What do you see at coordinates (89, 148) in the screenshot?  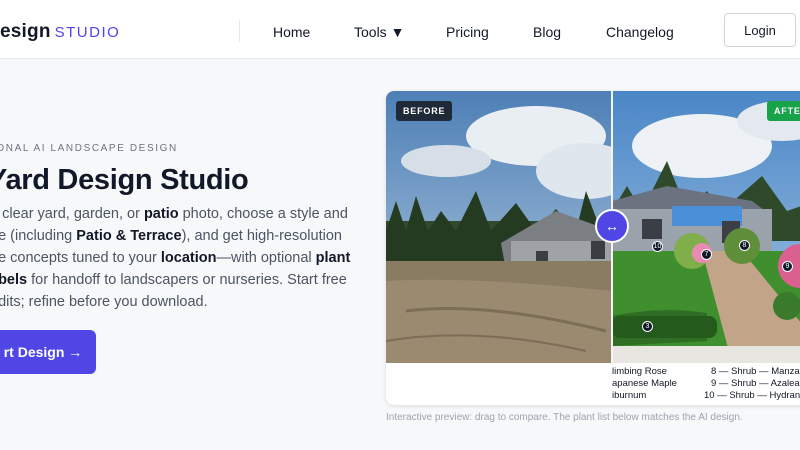 I see `hero-eyebrow: IONAL AI LANDSCAPE DESIGN` at bounding box center [89, 148].